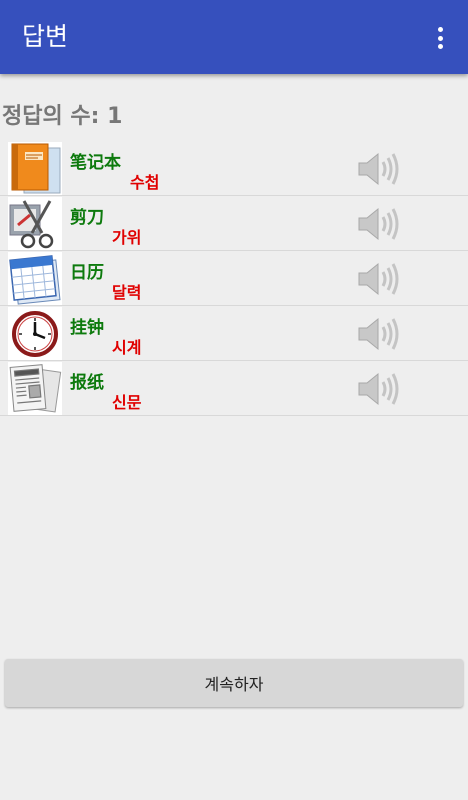  Describe the element at coordinates (87, 383) in the screenshot. I see `chinese-word: 报纸` at that location.